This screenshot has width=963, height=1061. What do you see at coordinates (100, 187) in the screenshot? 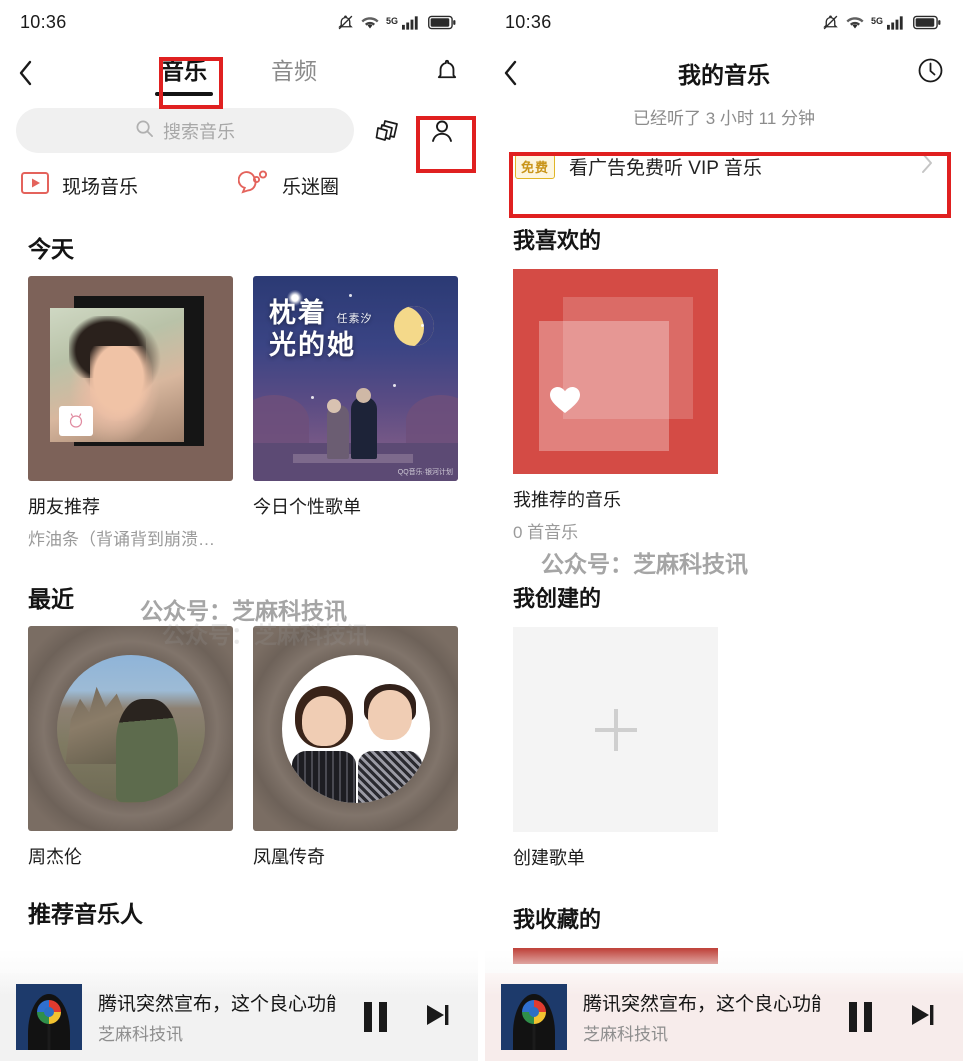
I see `quick-entry-label: 现场音乐` at bounding box center [100, 187].